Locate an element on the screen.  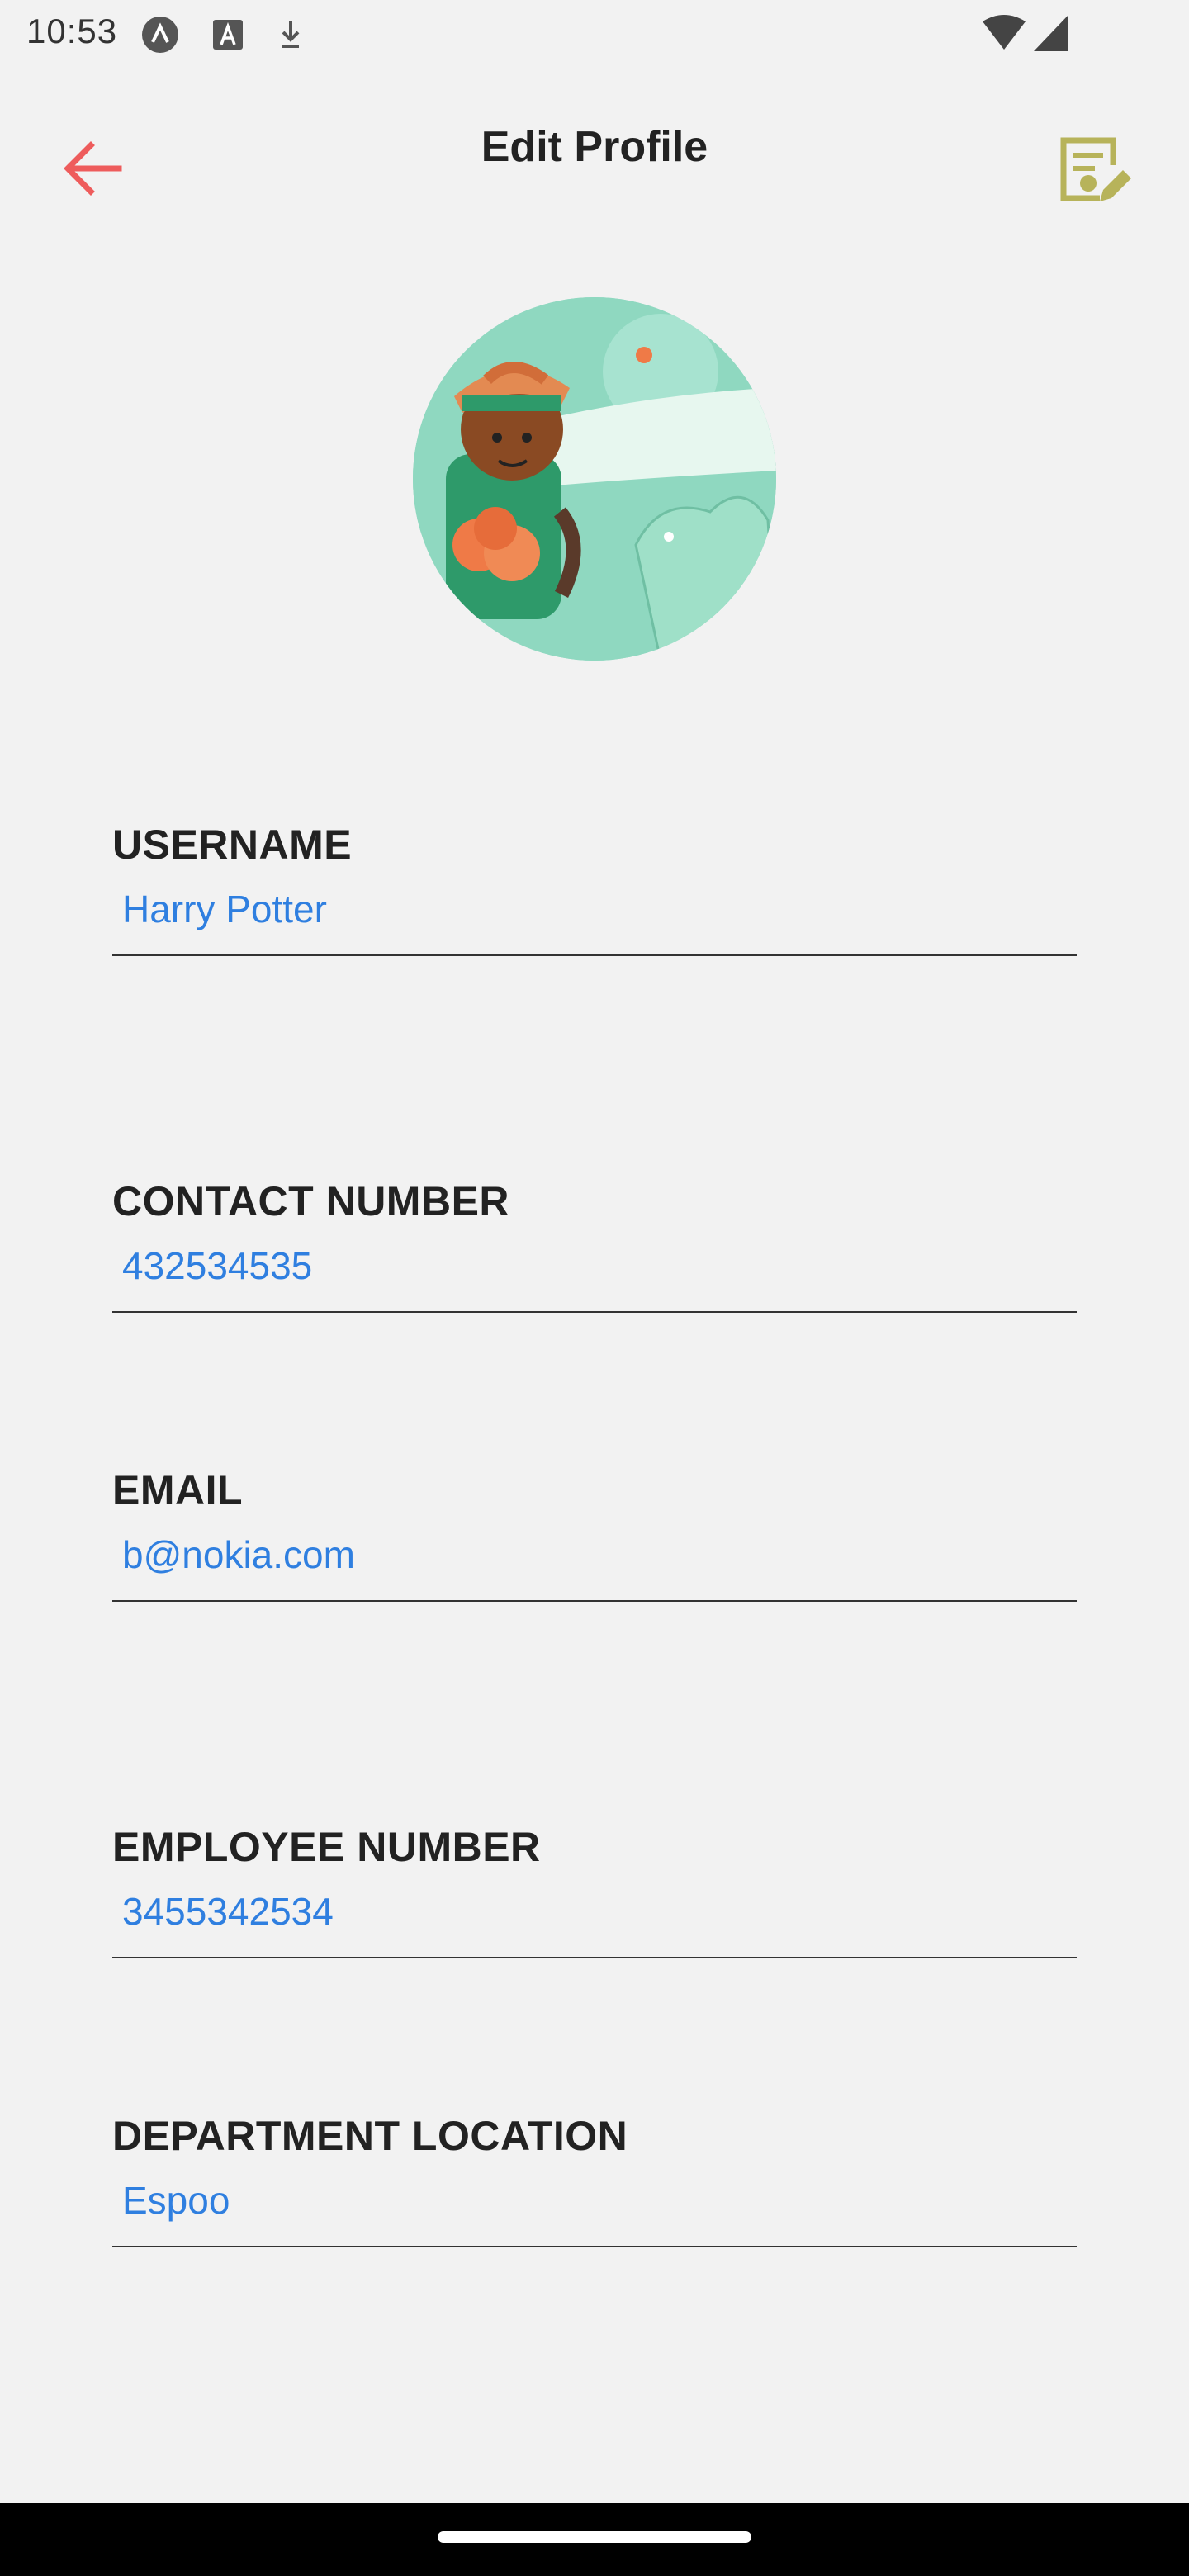
employee-number-label: EMPLOYEE NUMBER is located at coordinates (326, 1847).